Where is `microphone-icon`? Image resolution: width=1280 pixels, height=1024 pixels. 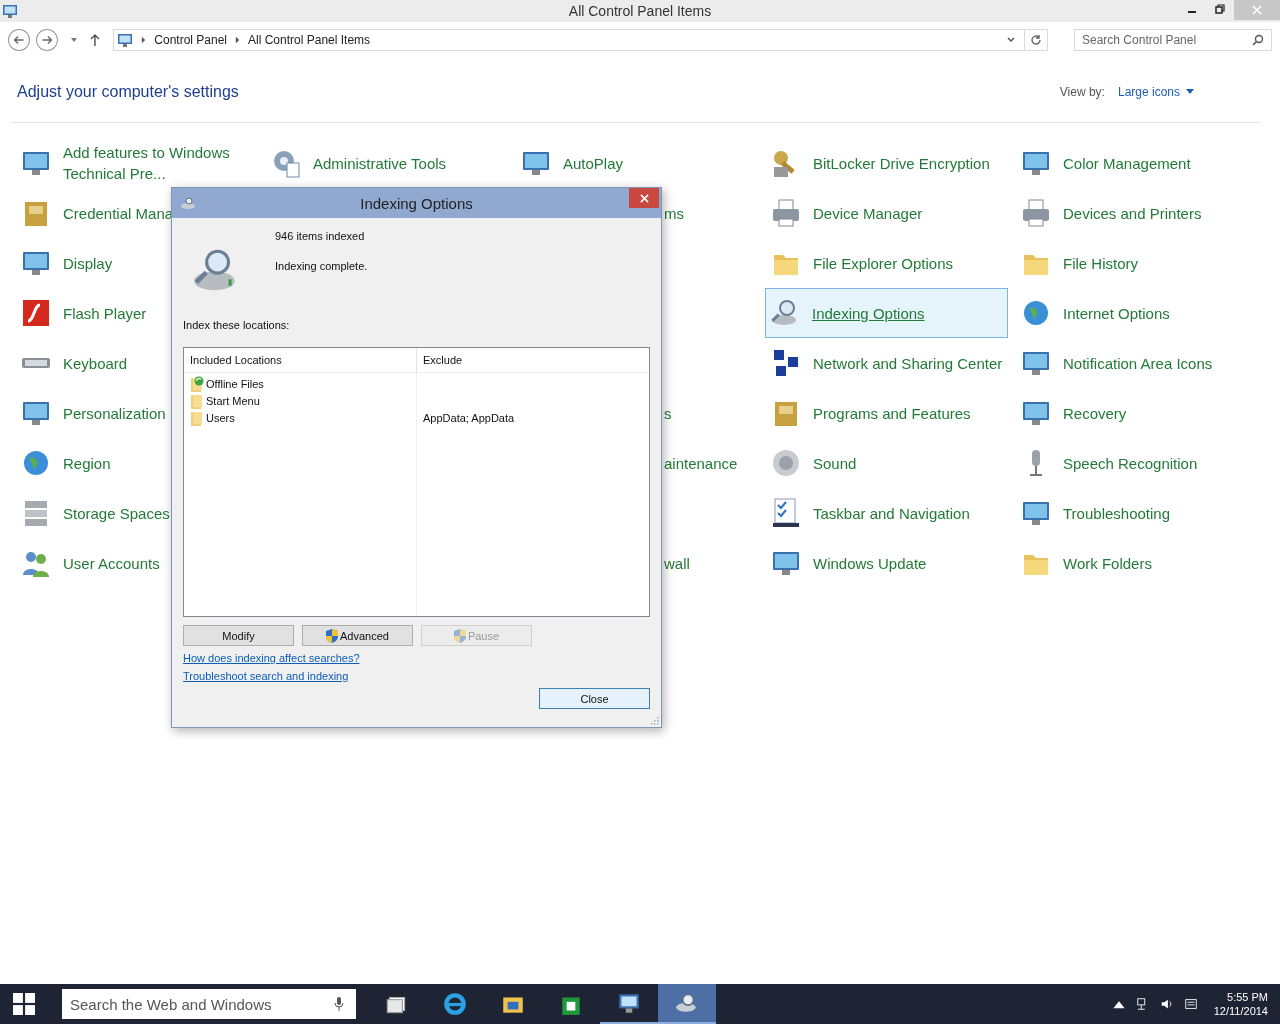 microphone-icon is located at coordinates (339, 1004).